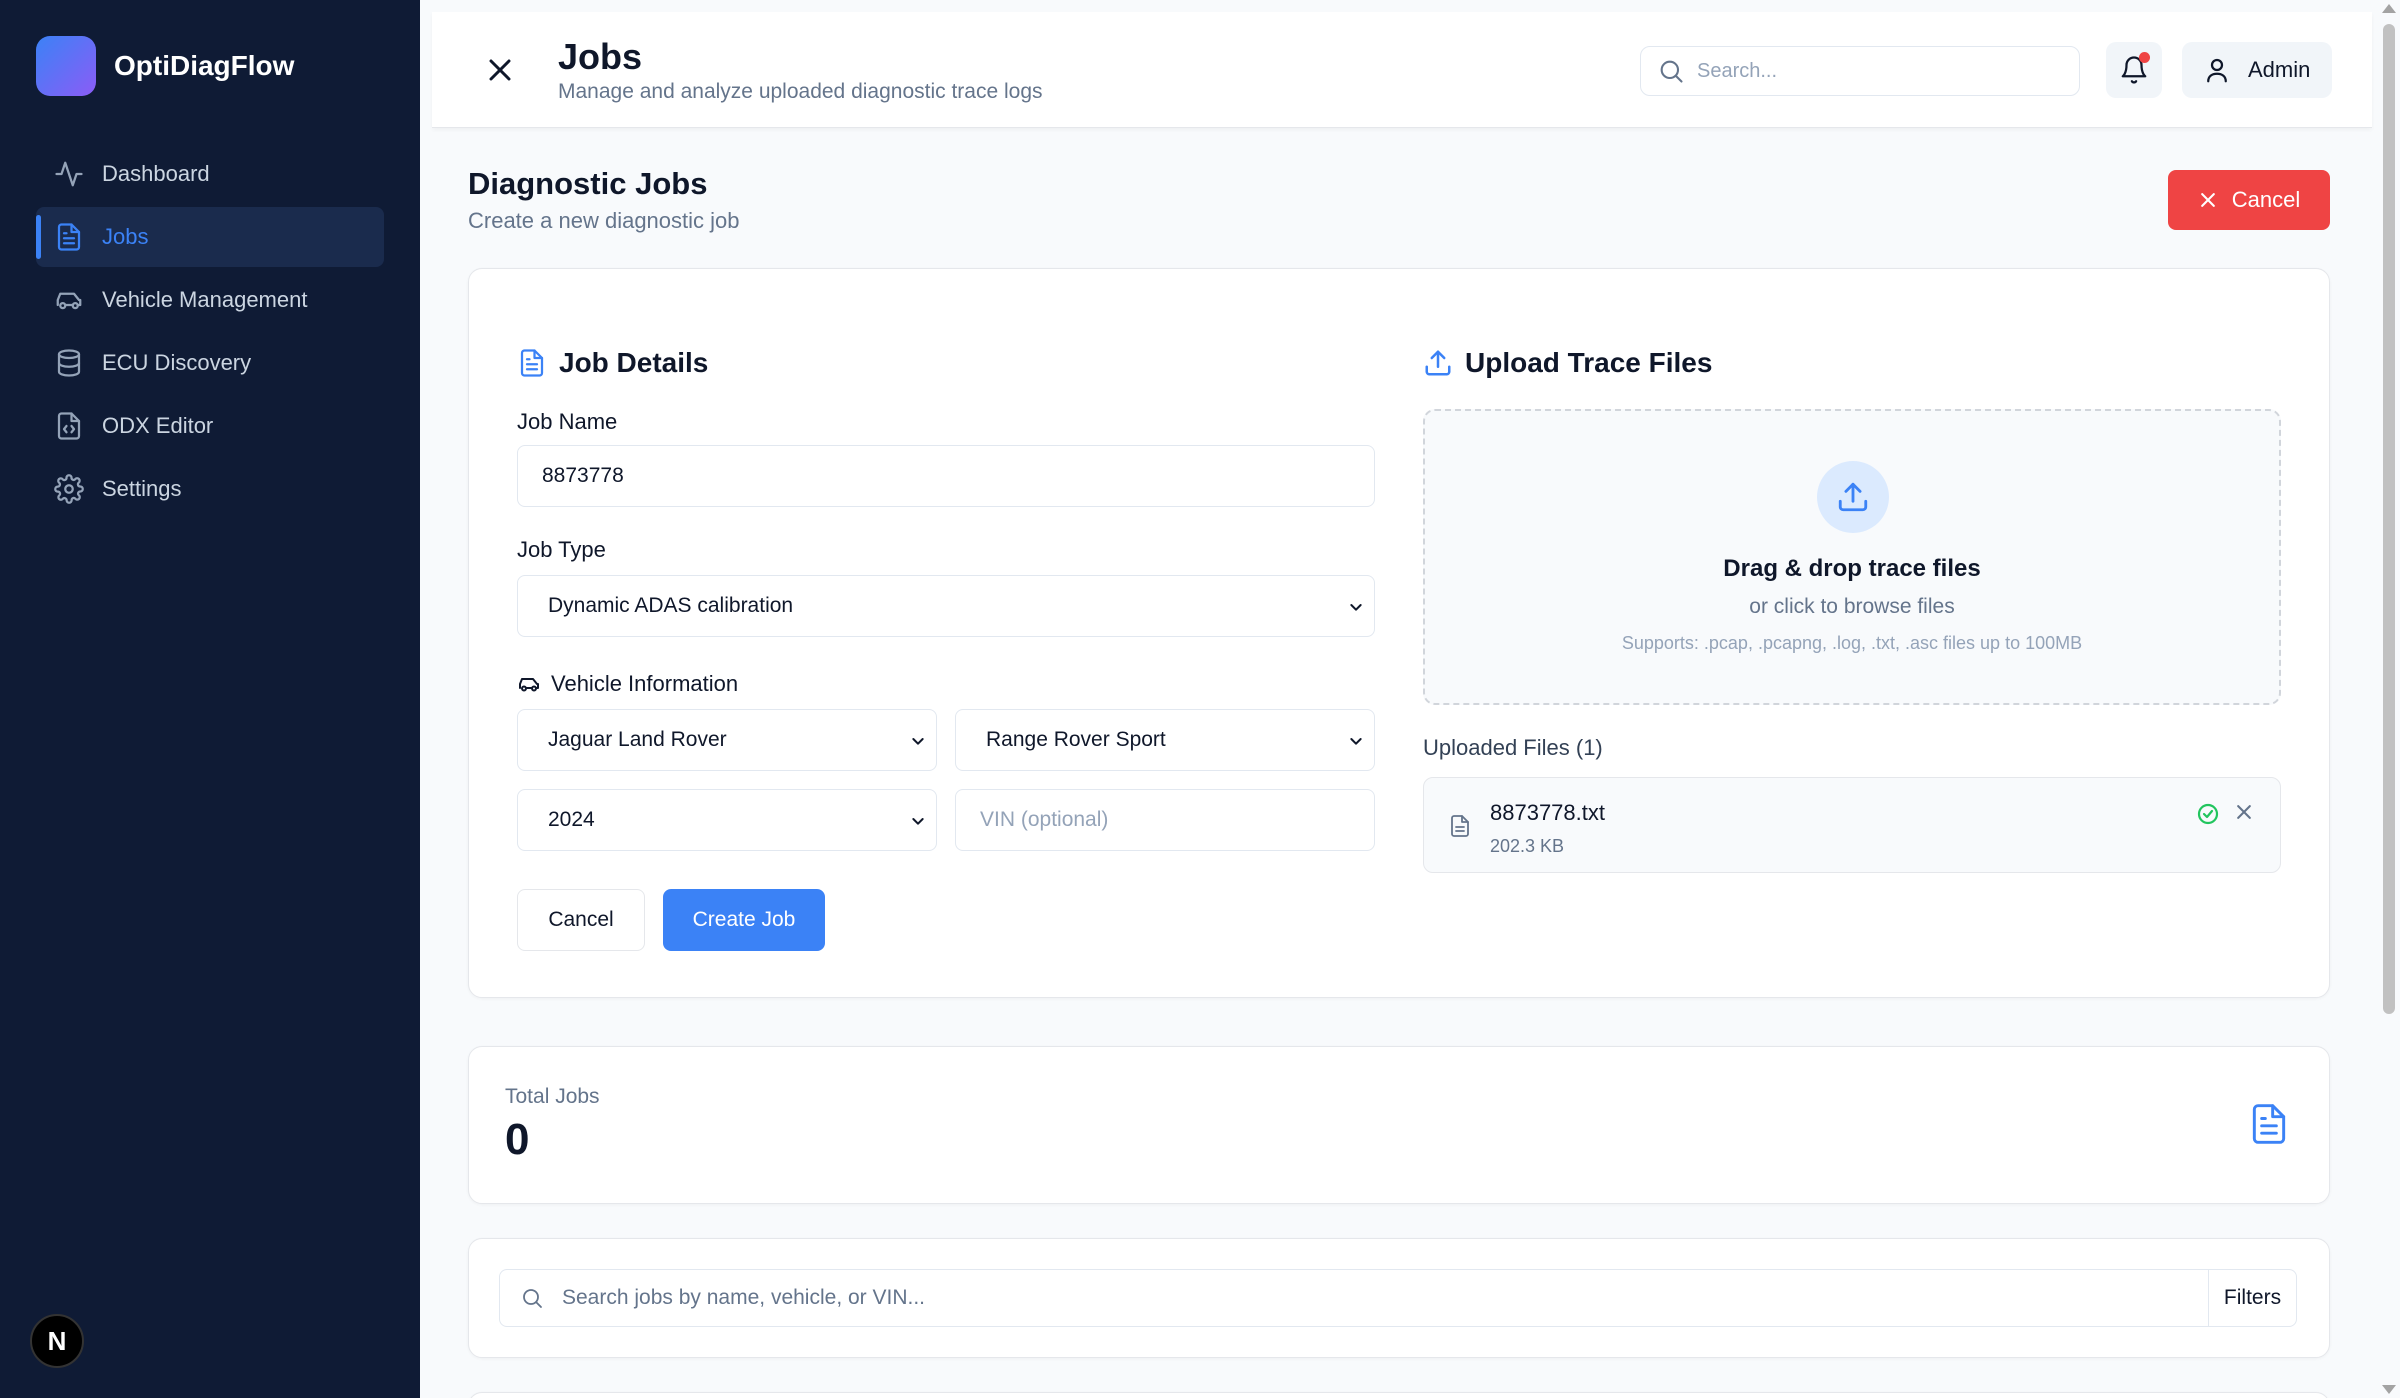 The image size is (2400, 1398). What do you see at coordinates (210, 489) in the screenshot?
I see `sidebar-item-settings: Settings` at bounding box center [210, 489].